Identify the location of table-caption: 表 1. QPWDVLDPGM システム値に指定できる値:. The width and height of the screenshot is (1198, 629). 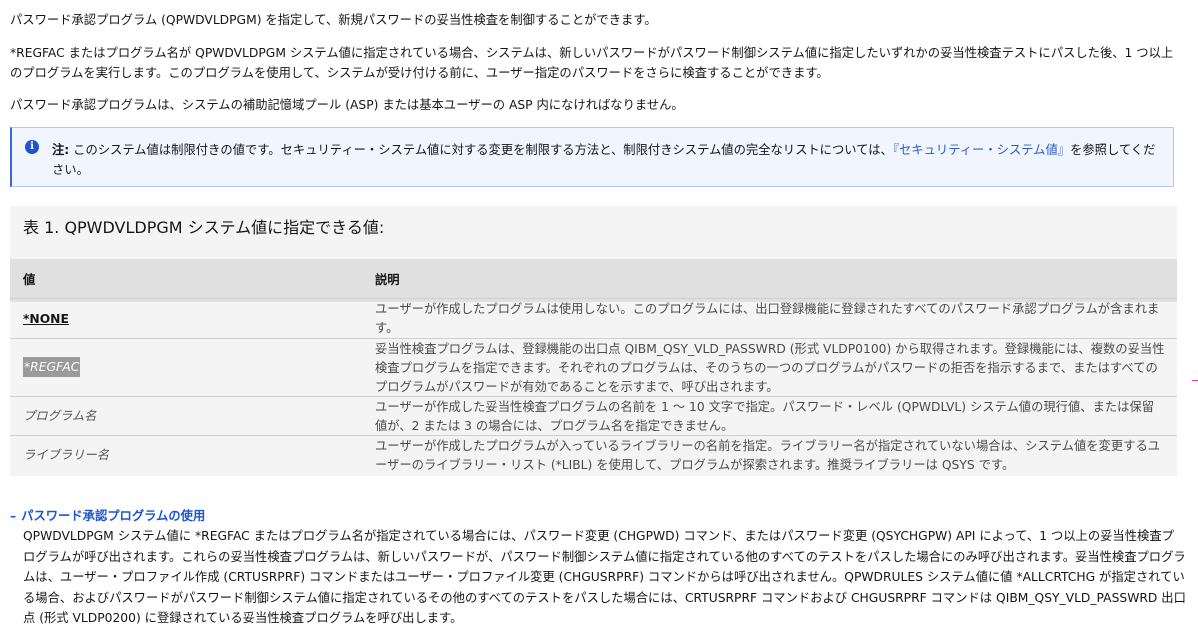
(204, 227).